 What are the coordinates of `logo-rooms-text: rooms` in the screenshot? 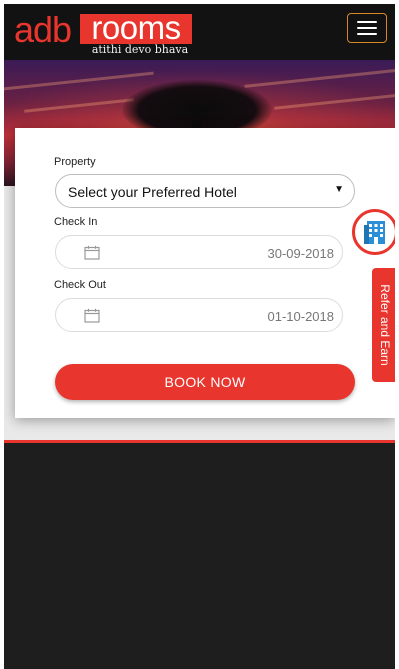 It's located at (136, 27).